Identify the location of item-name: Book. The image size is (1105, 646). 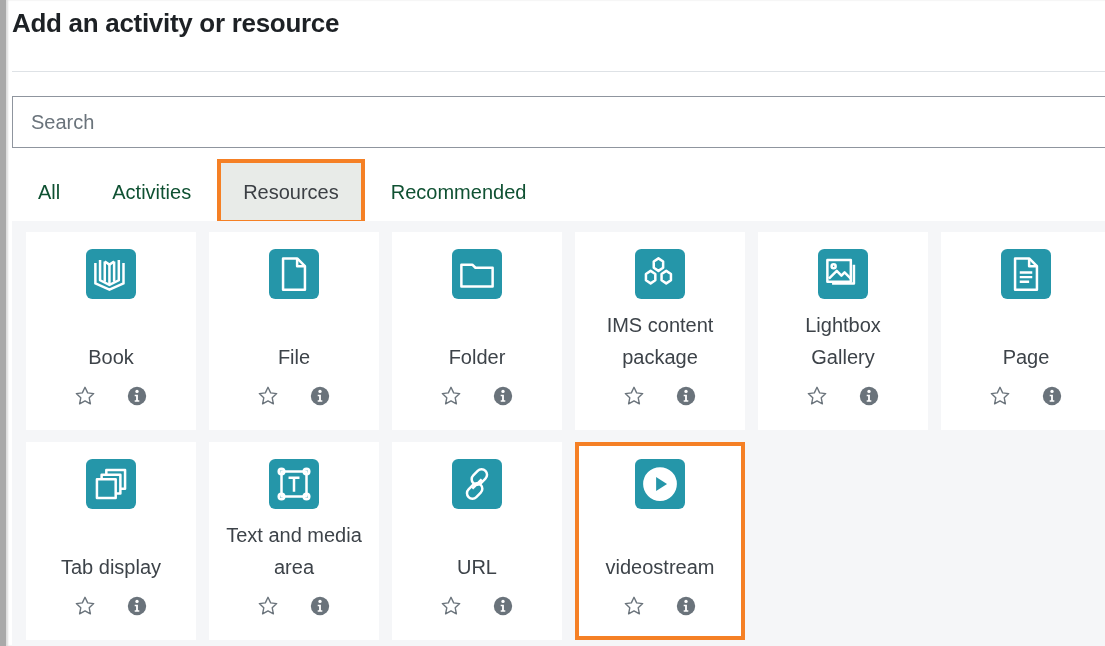
(111, 357).